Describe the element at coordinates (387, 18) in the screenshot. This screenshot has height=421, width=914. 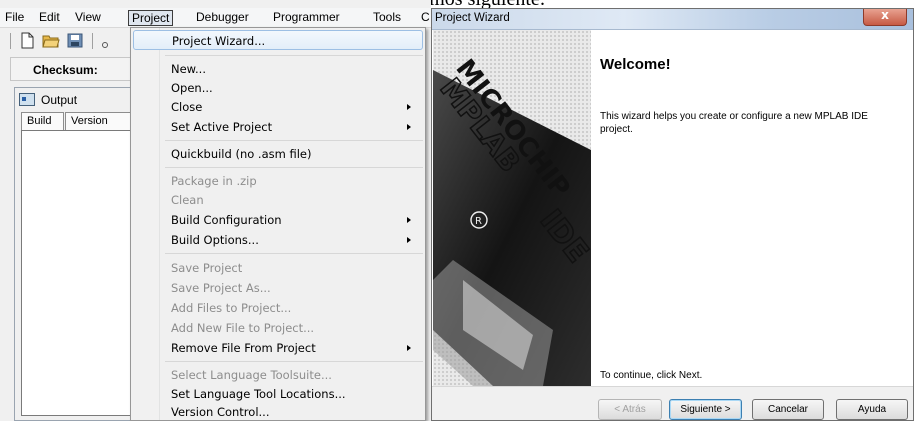
I see `menu-tools: Tools` at that location.